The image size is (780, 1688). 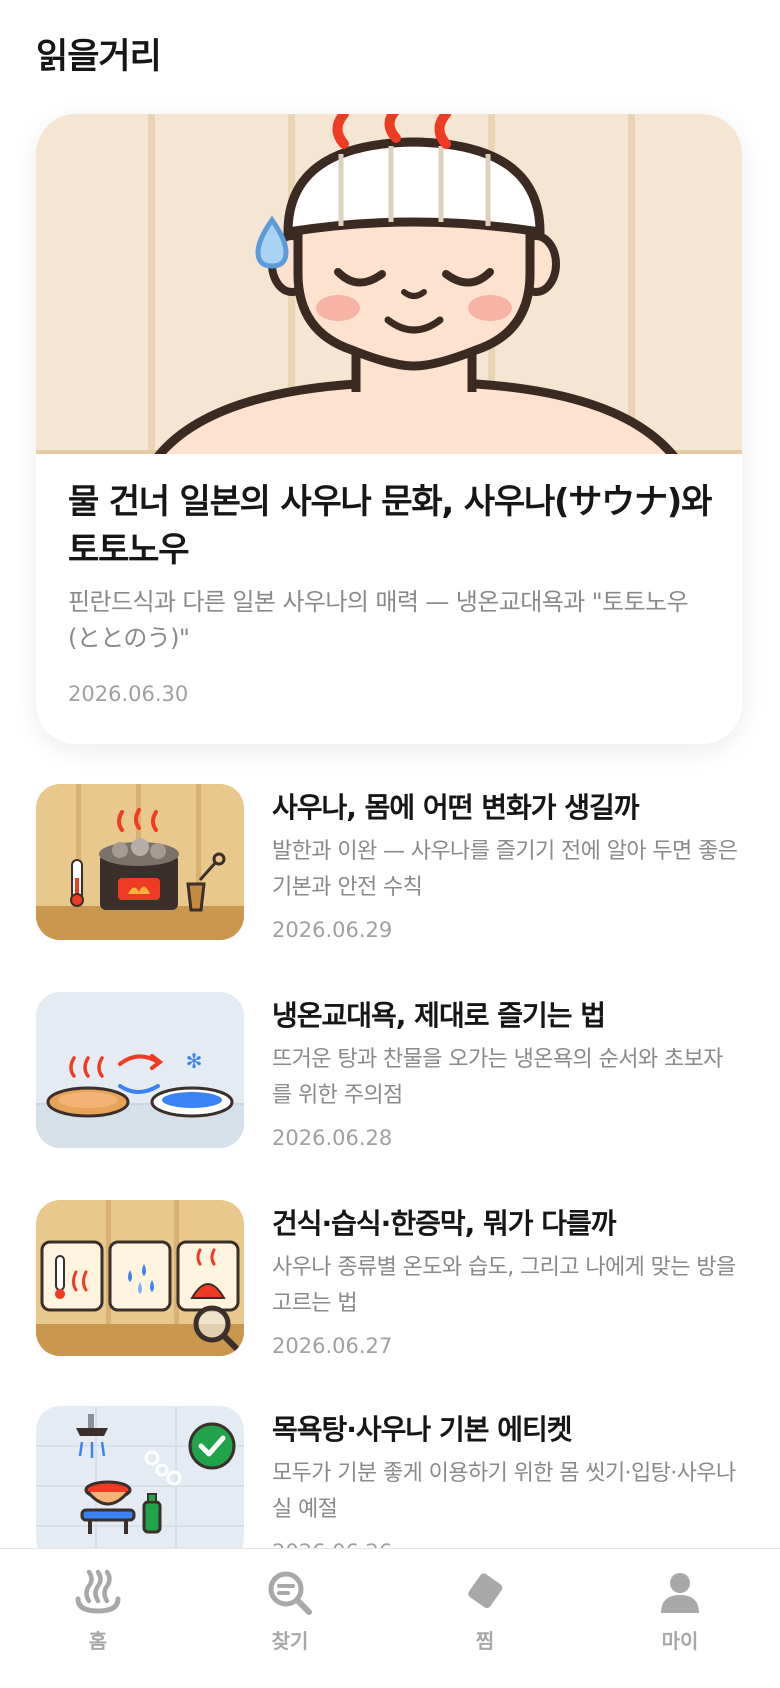 I want to click on nav-label-home: 홈, so click(x=98, y=1641).